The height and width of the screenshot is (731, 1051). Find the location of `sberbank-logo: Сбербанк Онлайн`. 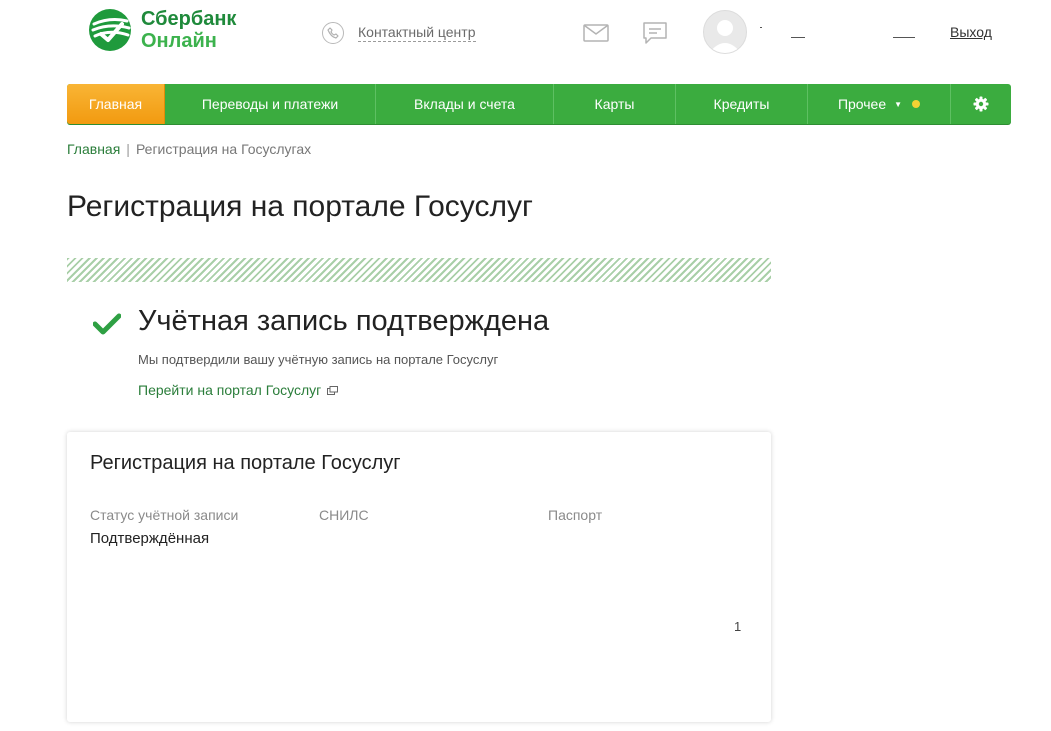

sberbank-logo: Сбербанк Онлайн is located at coordinates (162, 30).